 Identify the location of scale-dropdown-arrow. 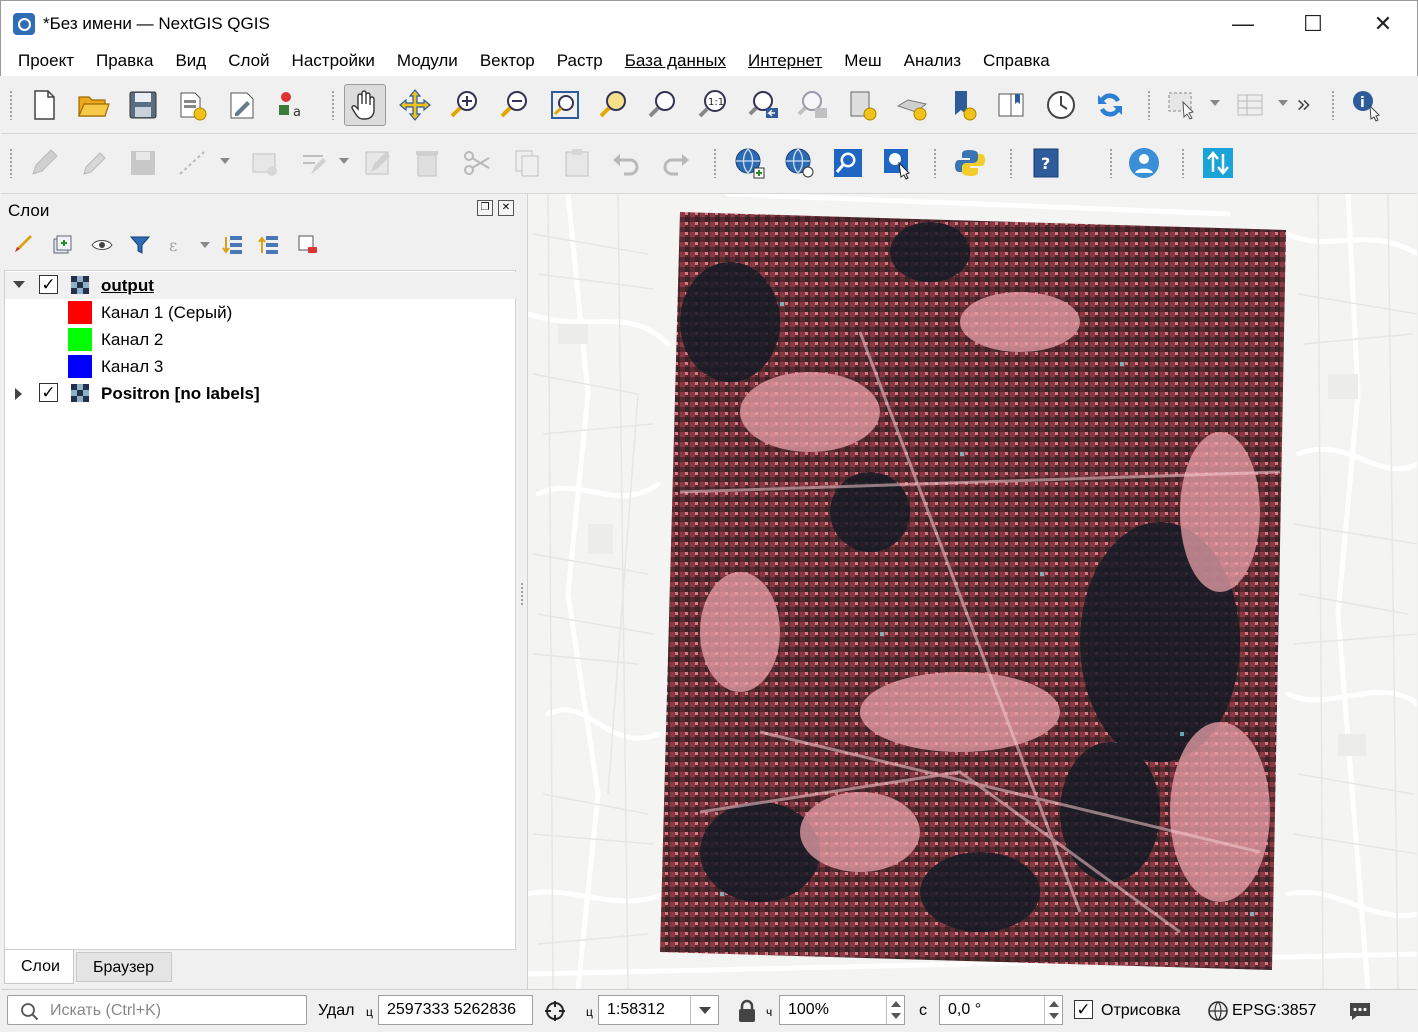
(704, 1010).